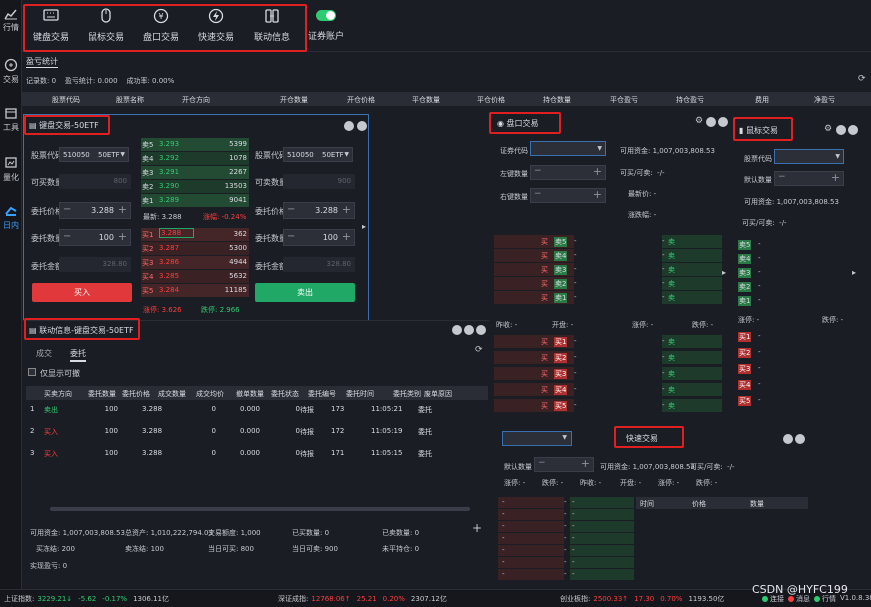 The image size is (871, 607). What do you see at coordinates (610, 405) in the screenshot?
I see `bid-row: 买买5- - 卖` at bounding box center [610, 405].